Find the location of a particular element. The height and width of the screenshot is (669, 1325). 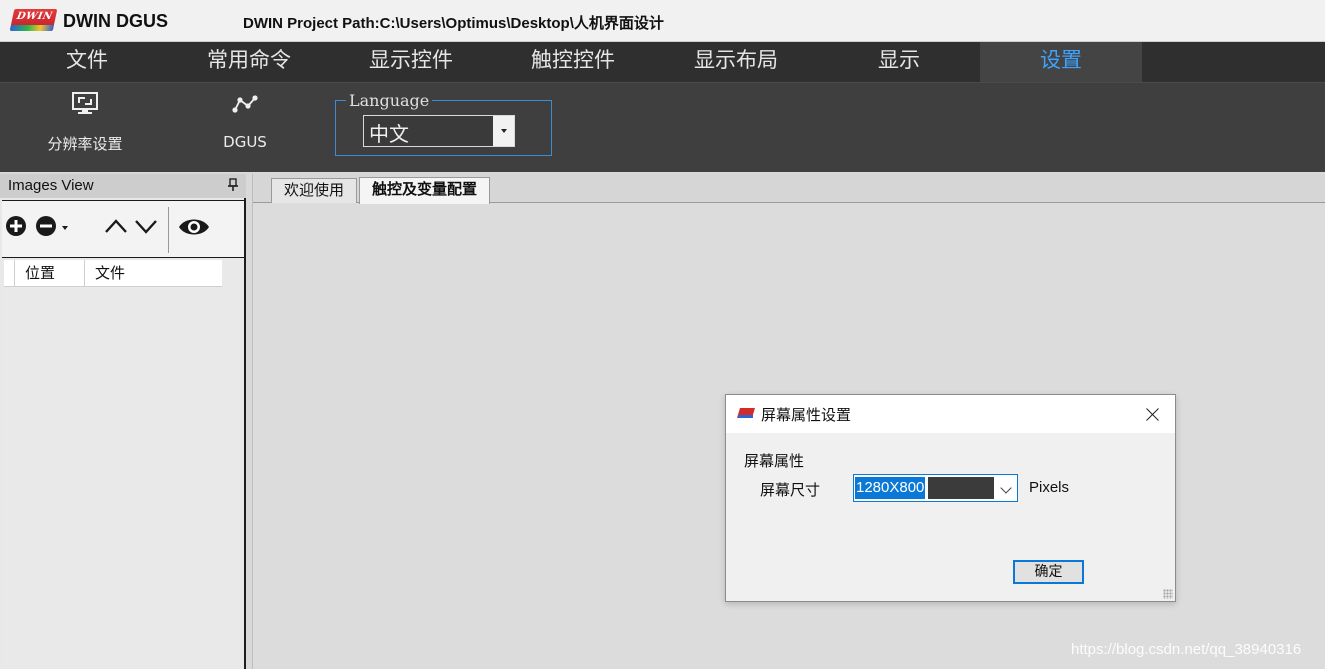

dropdown-arrow-icon is located at coordinates (503, 131).